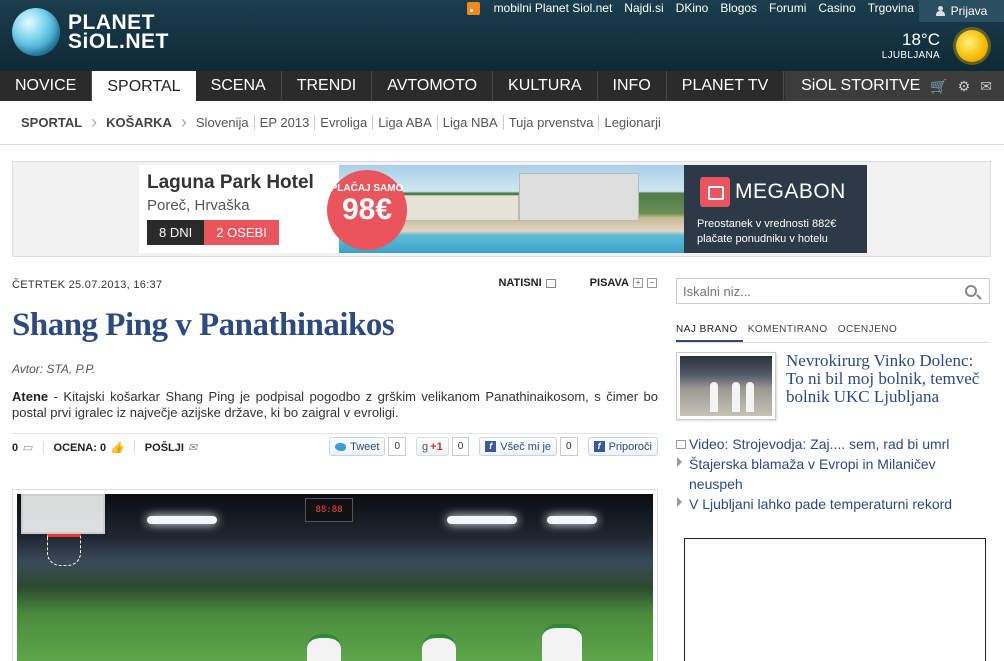 The width and height of the screenshot is (1004, 661). I want to click on facebook-share-button: f Priporoči, so click(622, 446).